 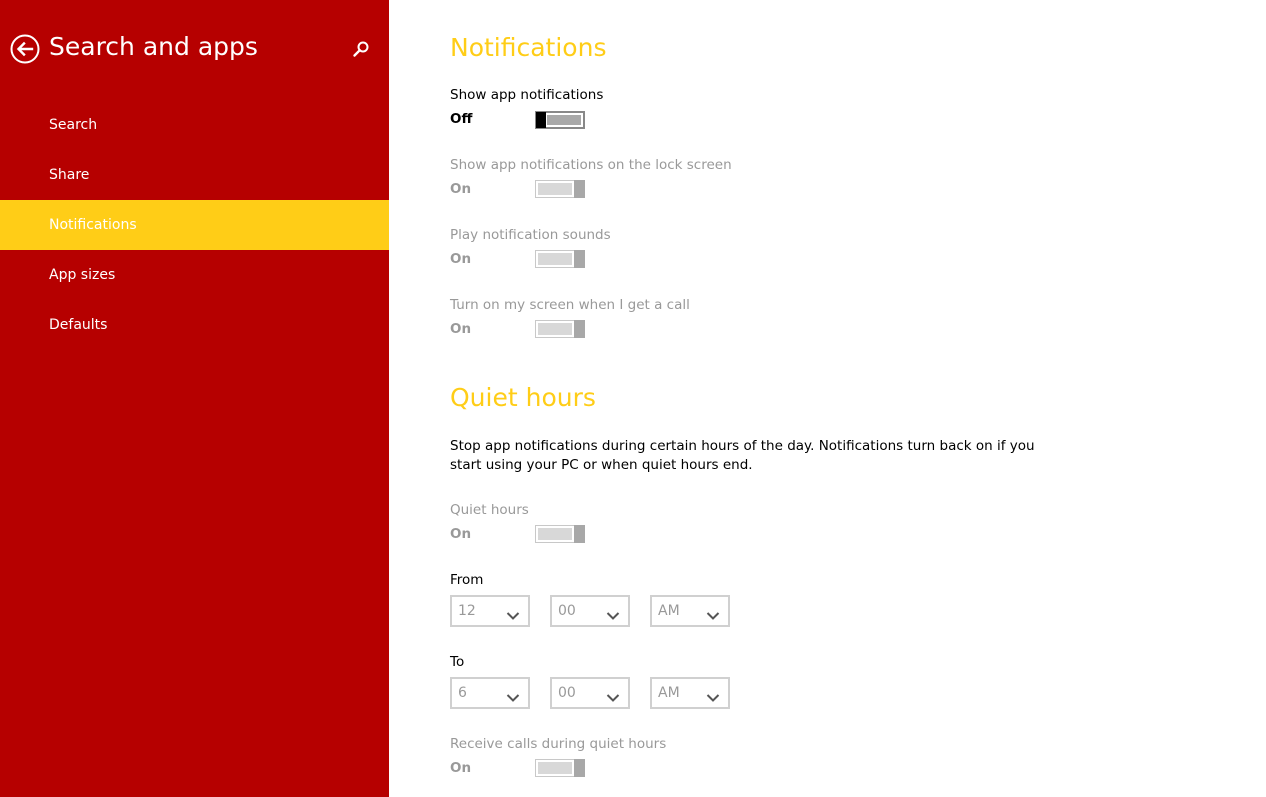 What do you see at coordinates (590, 693) in the screenshot?
I see `to-minute-select: 00` at bounding box center [590, 693].